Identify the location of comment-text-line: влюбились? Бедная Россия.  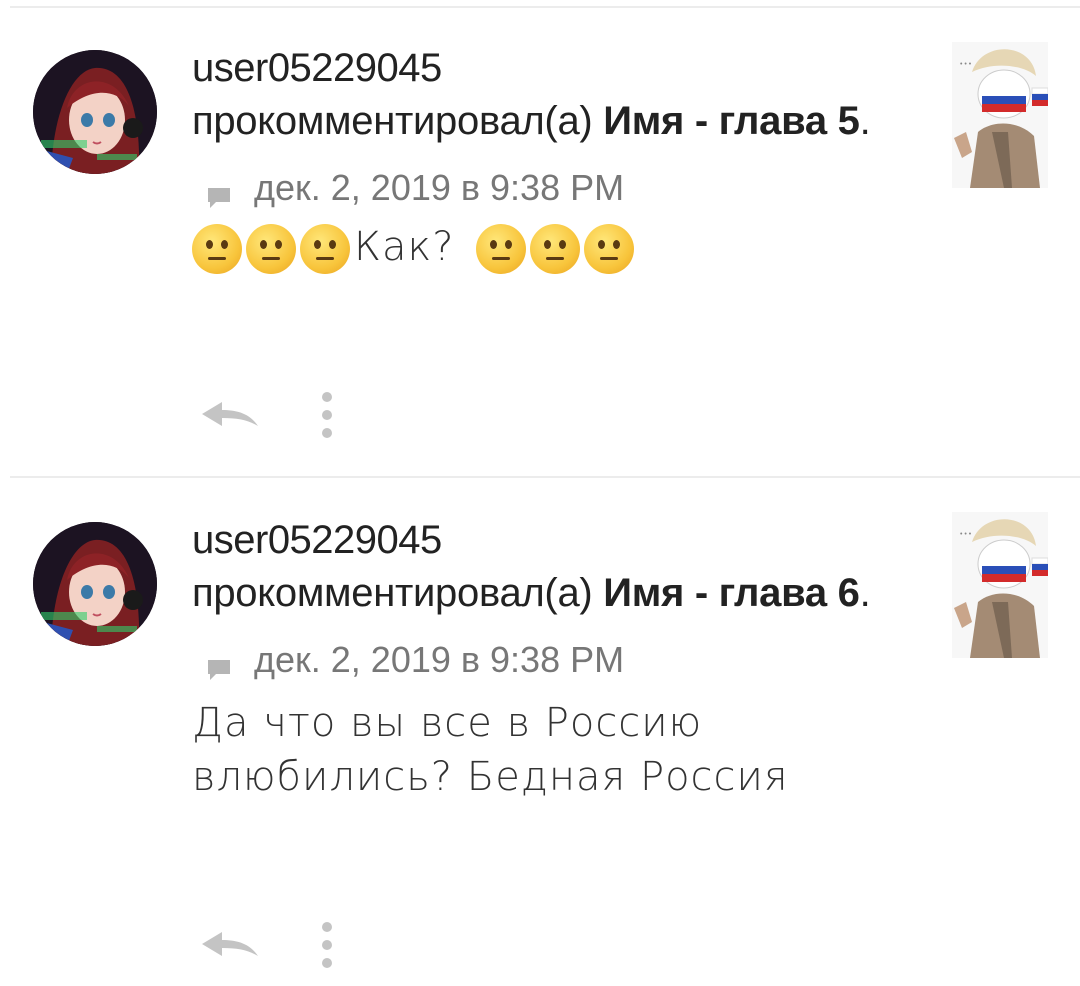
(490, 777).